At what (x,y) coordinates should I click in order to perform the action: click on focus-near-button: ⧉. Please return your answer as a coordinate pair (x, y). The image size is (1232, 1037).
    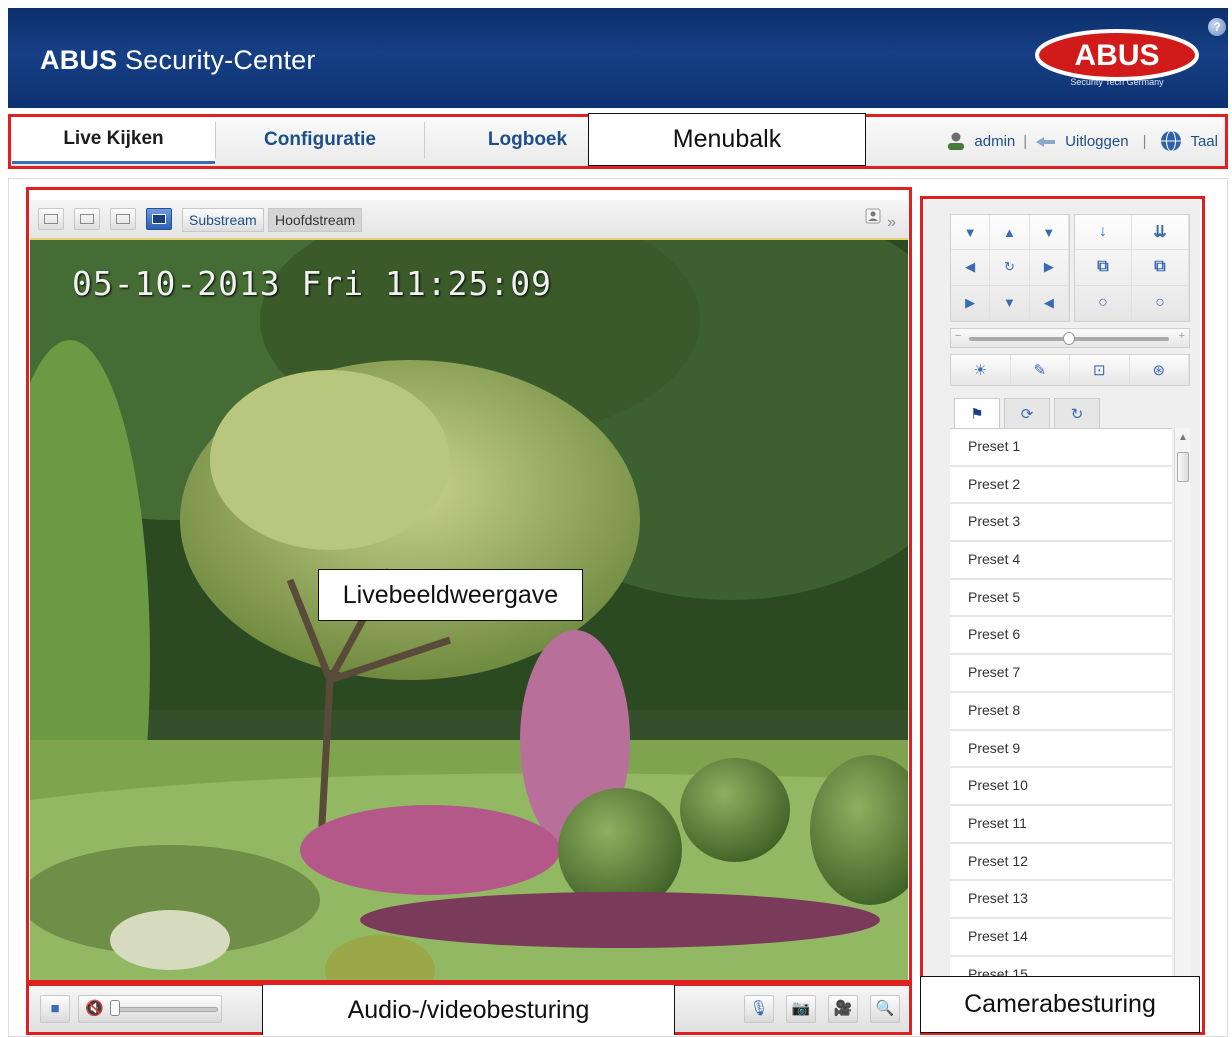
    Looking at the image, I should click on (1103, 268).